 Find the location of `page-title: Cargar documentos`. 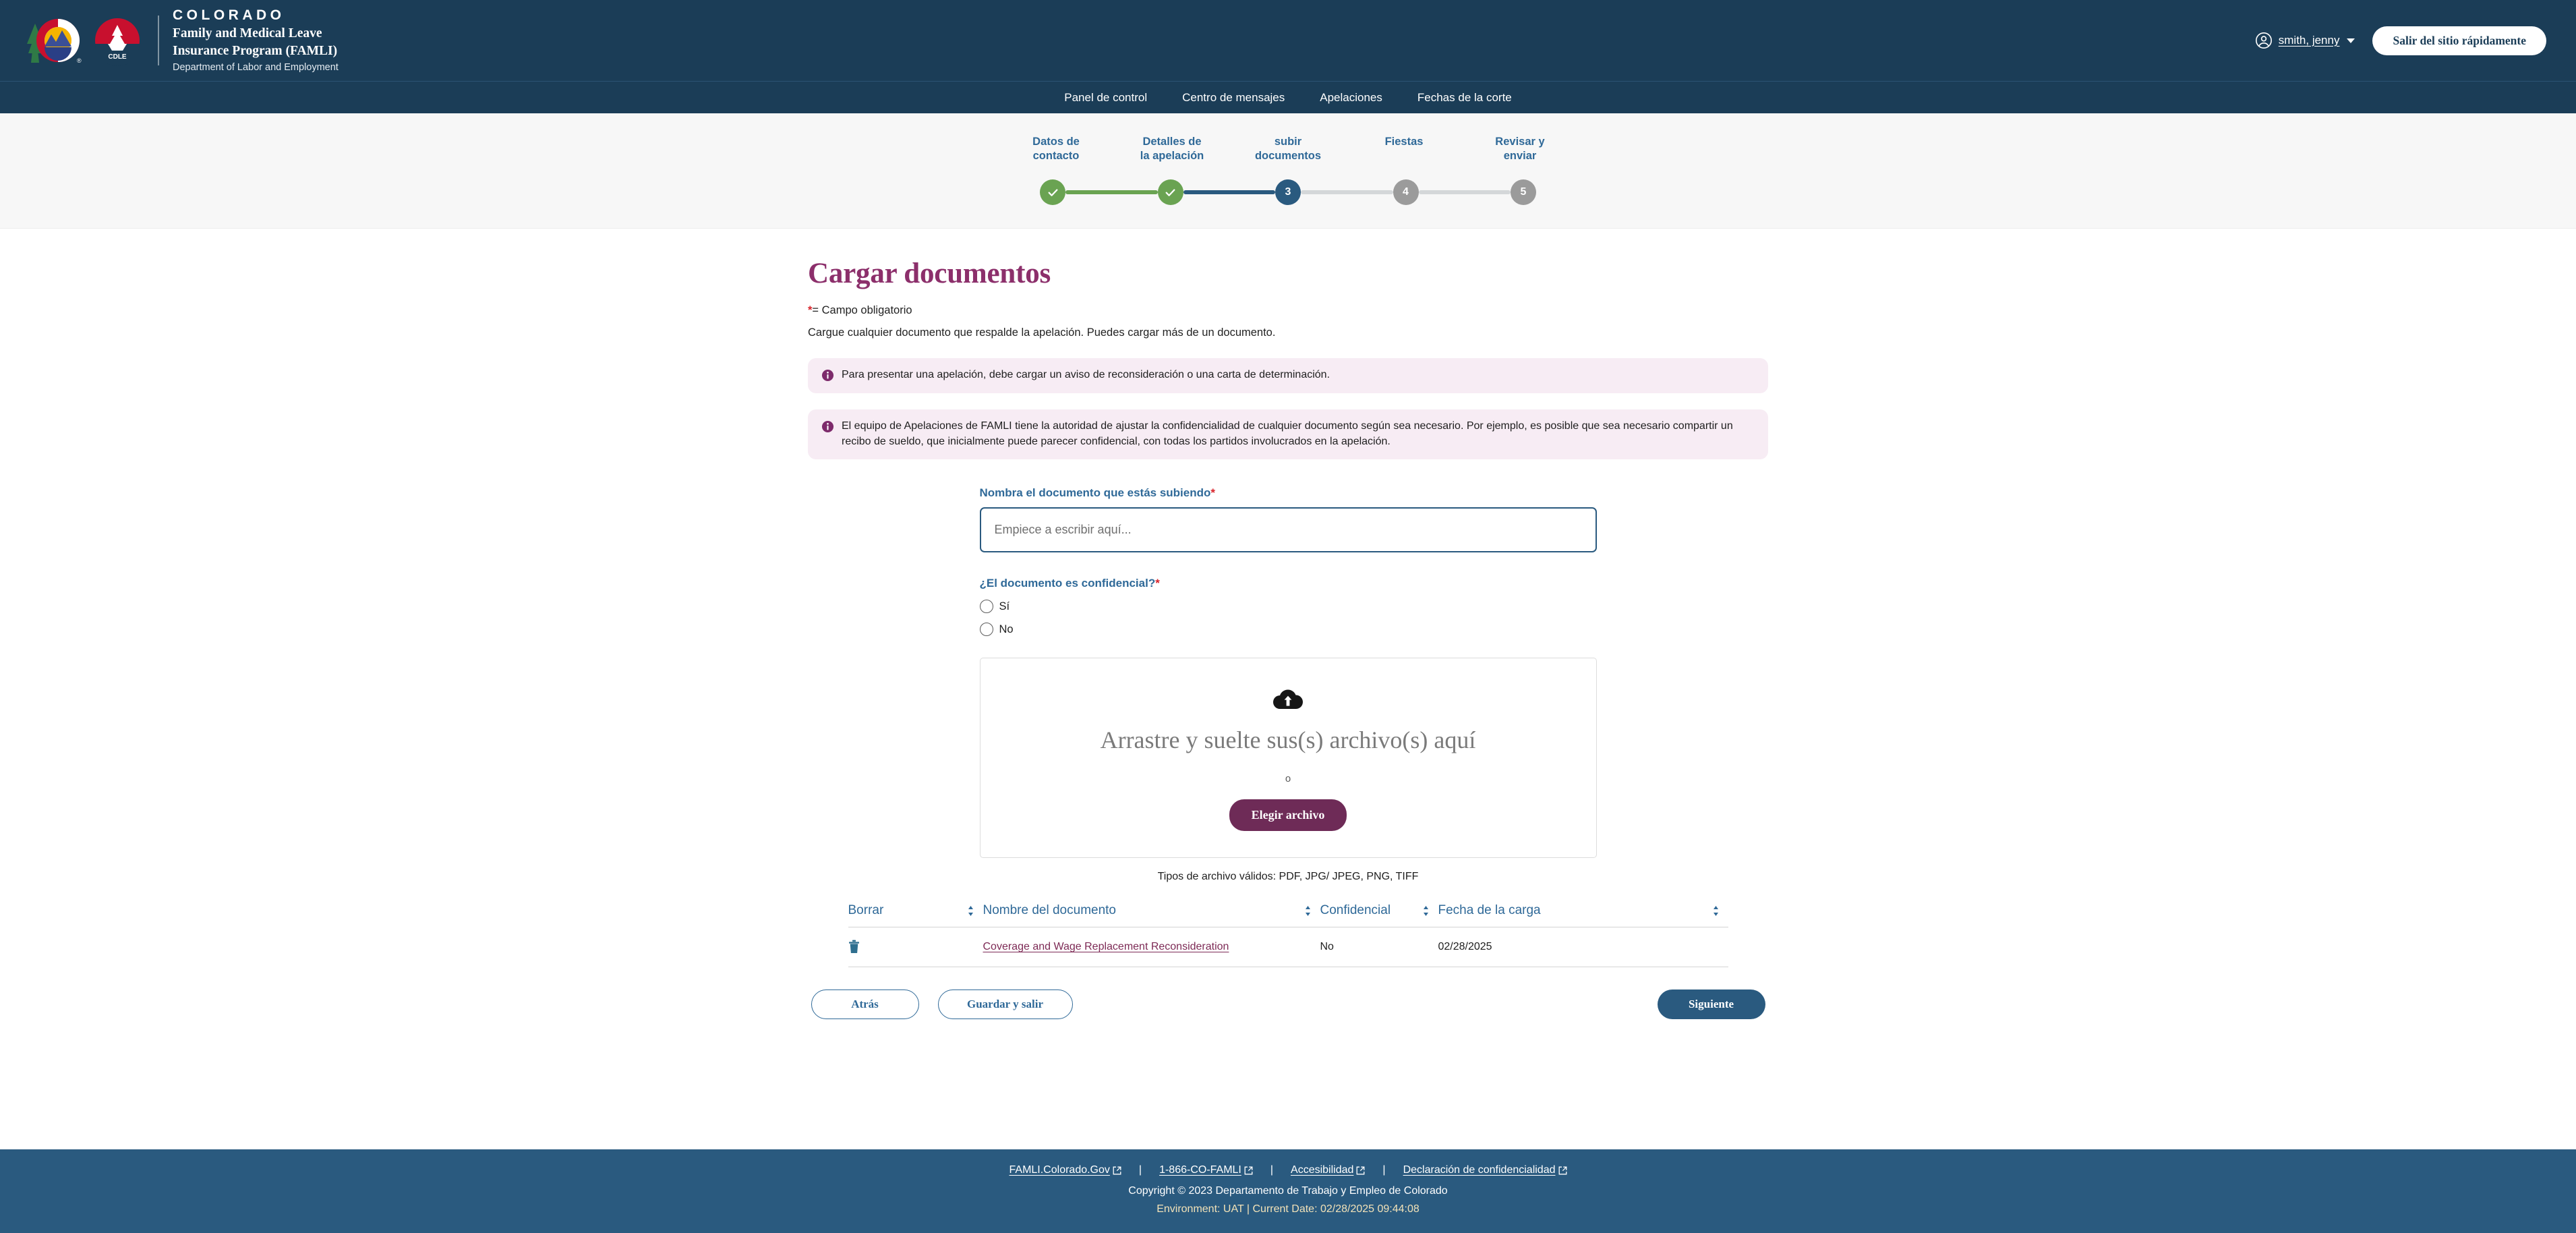

page-title: Cargar documentos is located at coordinates (929, 274).